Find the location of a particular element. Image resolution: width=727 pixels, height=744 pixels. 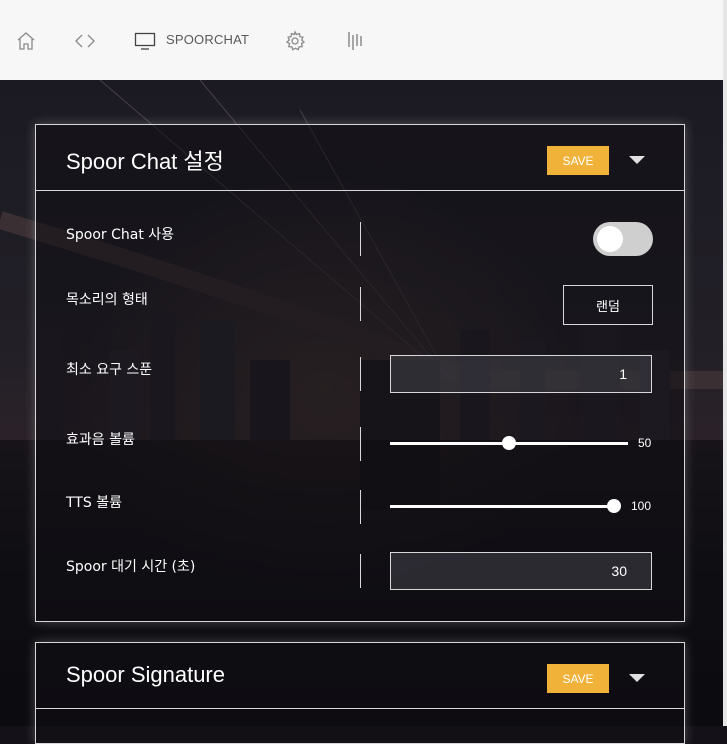

voice-type-select: 랜덤 is located at coordinates (608, 305).